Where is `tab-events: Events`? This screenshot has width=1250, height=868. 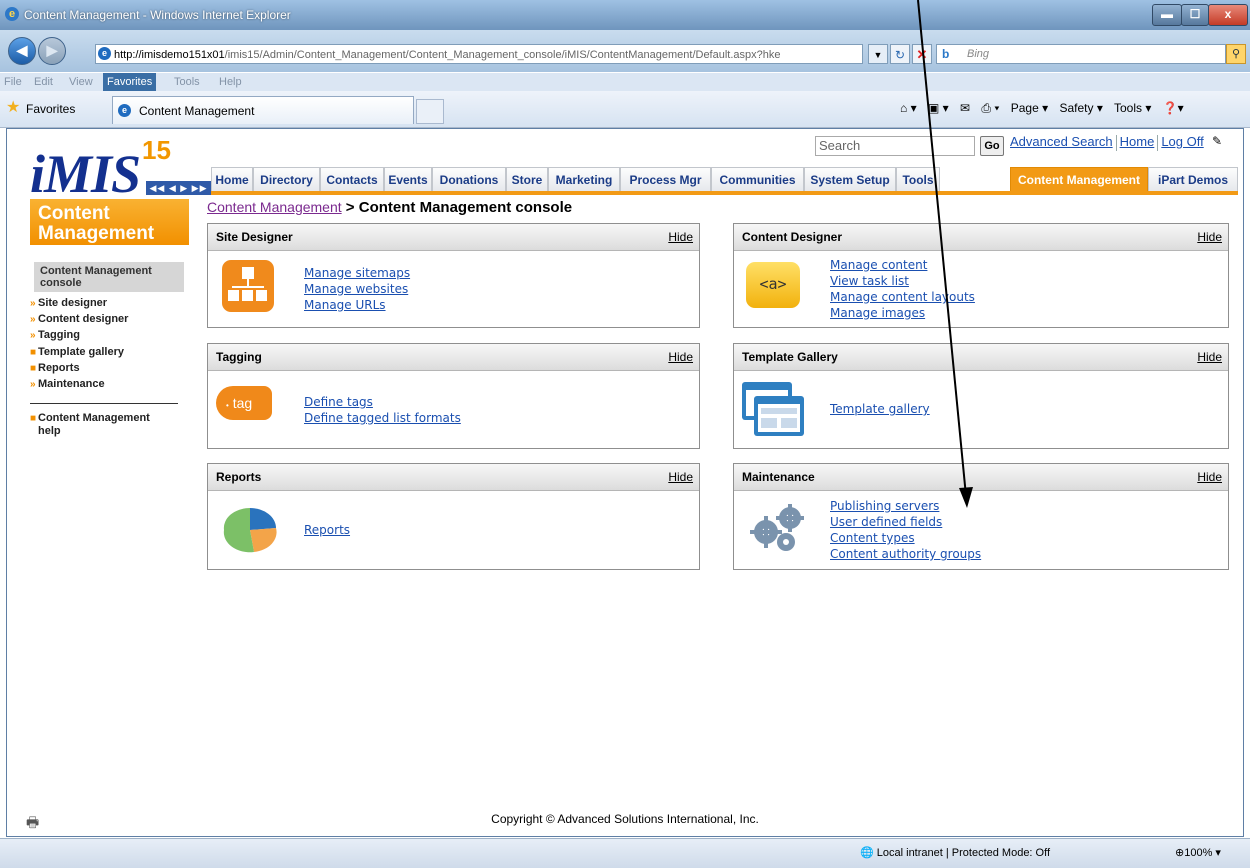
tab-events: Events is located at coordinates (408, 179).